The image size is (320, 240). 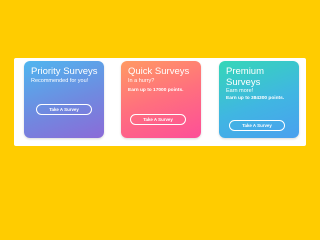 What do you see at coordinates (245, 77) in the screenshot?
I see `card-title: Premium Surveys` at bounding box center [245, 77].